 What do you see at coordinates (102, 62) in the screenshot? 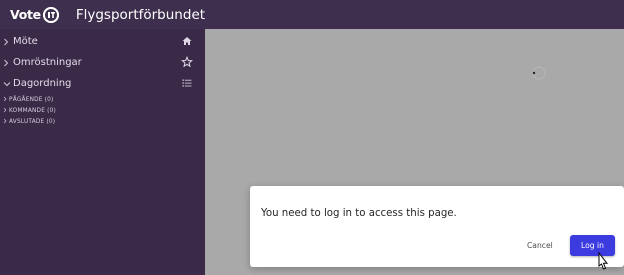
I see `sidebar-item-omrostningar: Omröstningar` at bounding box center [102, 62].